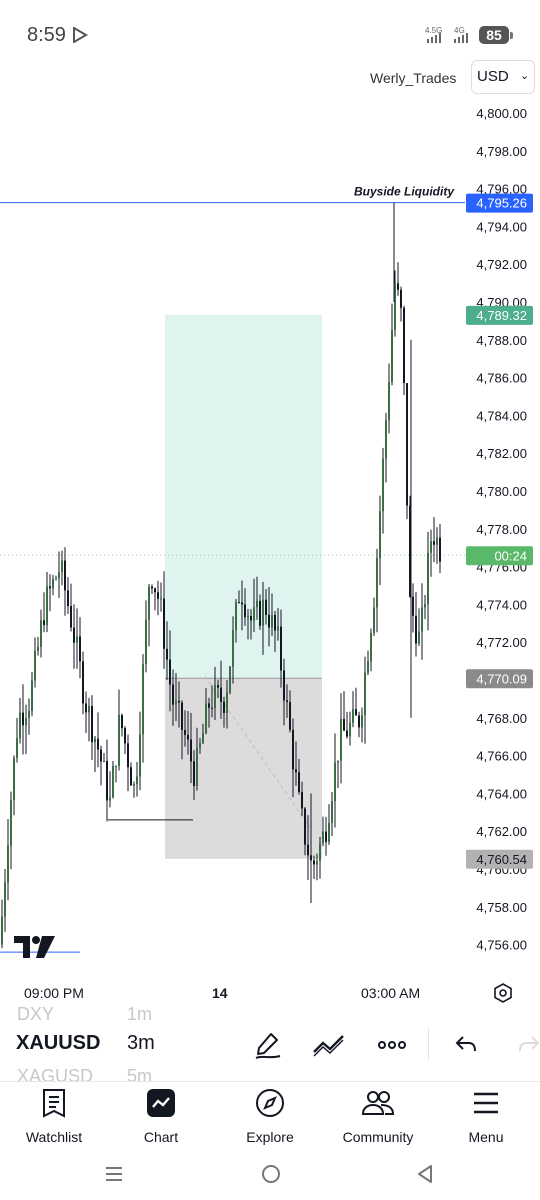 This screenshot has height=1200, width=540. I want to click on watchlist-icon, so click(54, 1103).